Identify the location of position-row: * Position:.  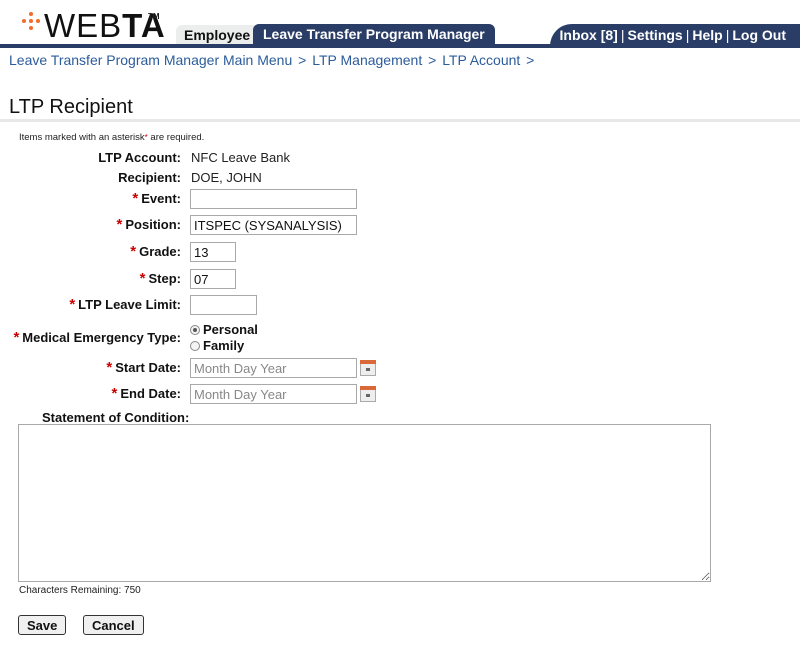
(400, 227).